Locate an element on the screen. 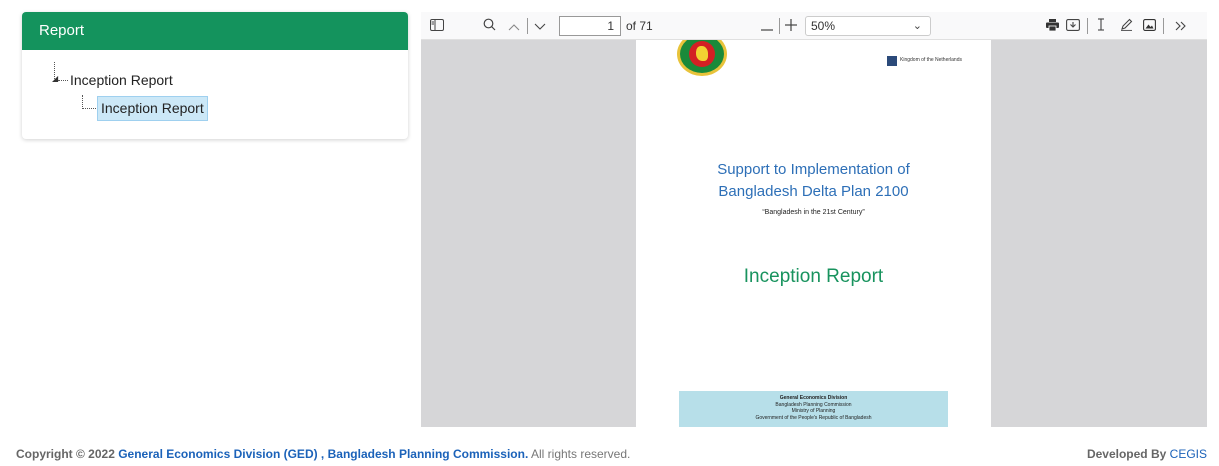 The height and width of the screenshot is (466, 1219). zoom-out-icon is located at coordinates (767, 26).